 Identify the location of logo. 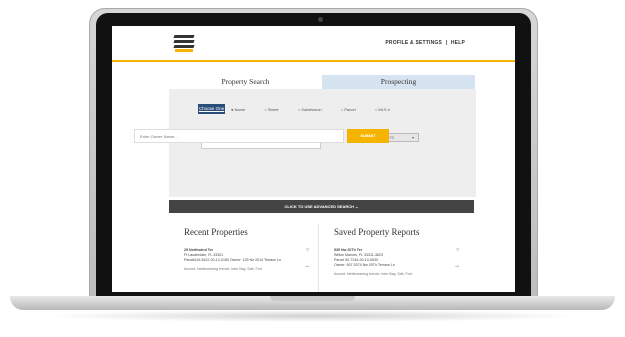
(184, 43).